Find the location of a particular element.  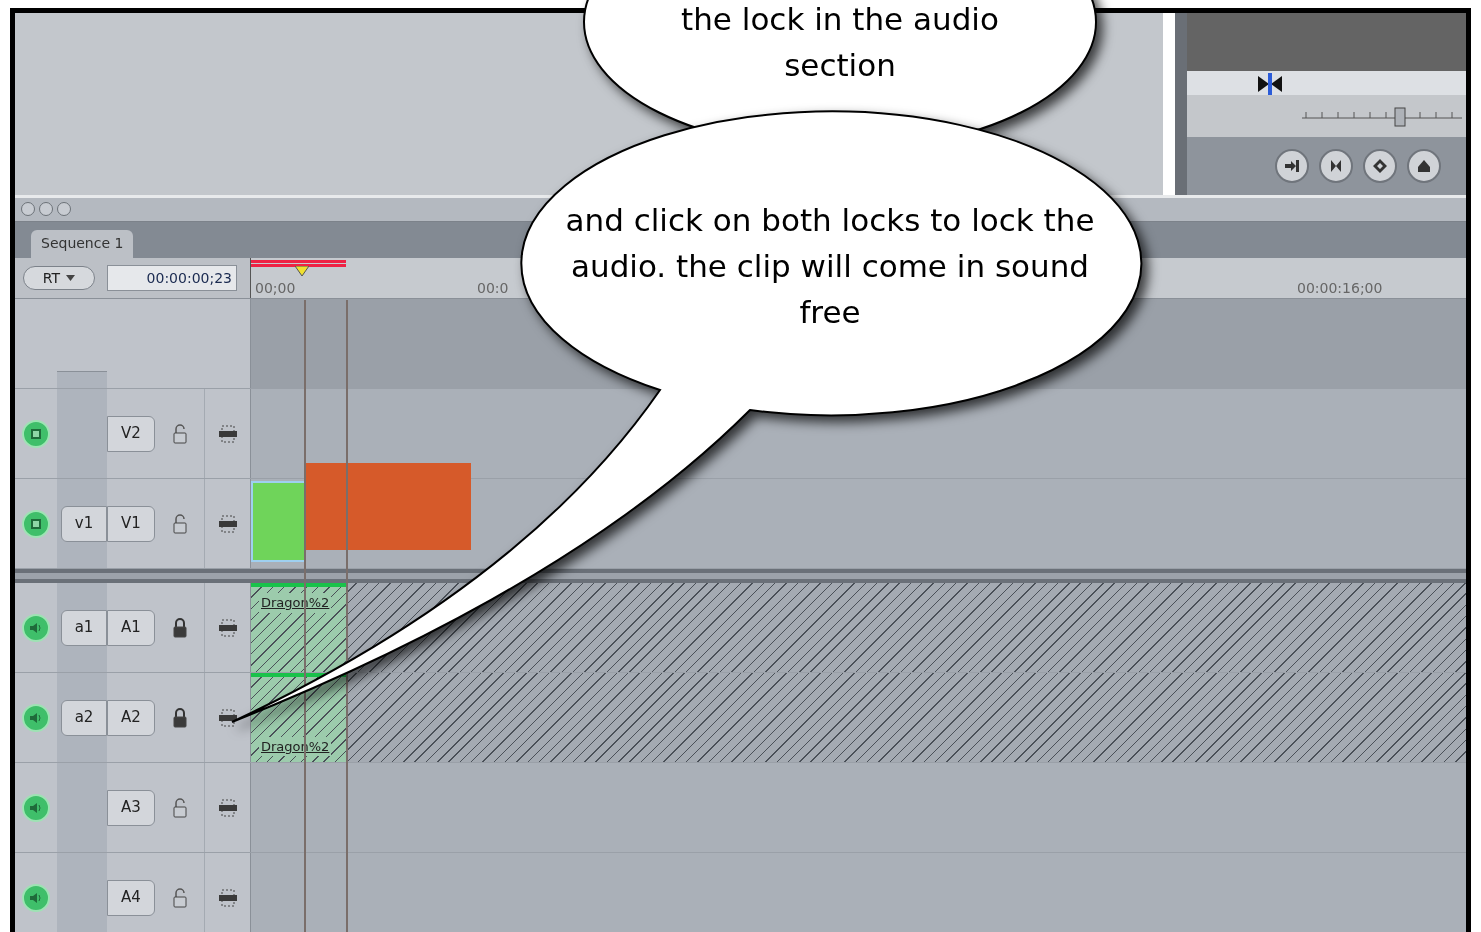

rt-dropdown: RT is located at coordinates (59, 278).